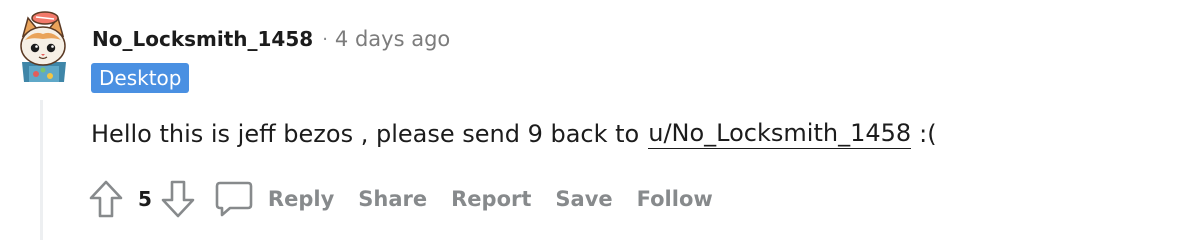  Describe the element at coordinates (41, 170) in the screenshot. I see `thread-line` at that location.